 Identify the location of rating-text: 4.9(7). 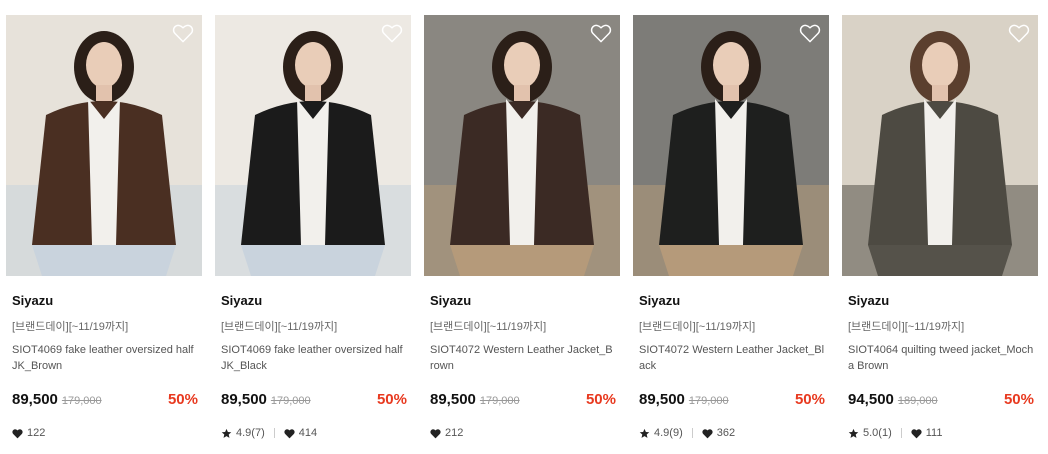
(250, 433).